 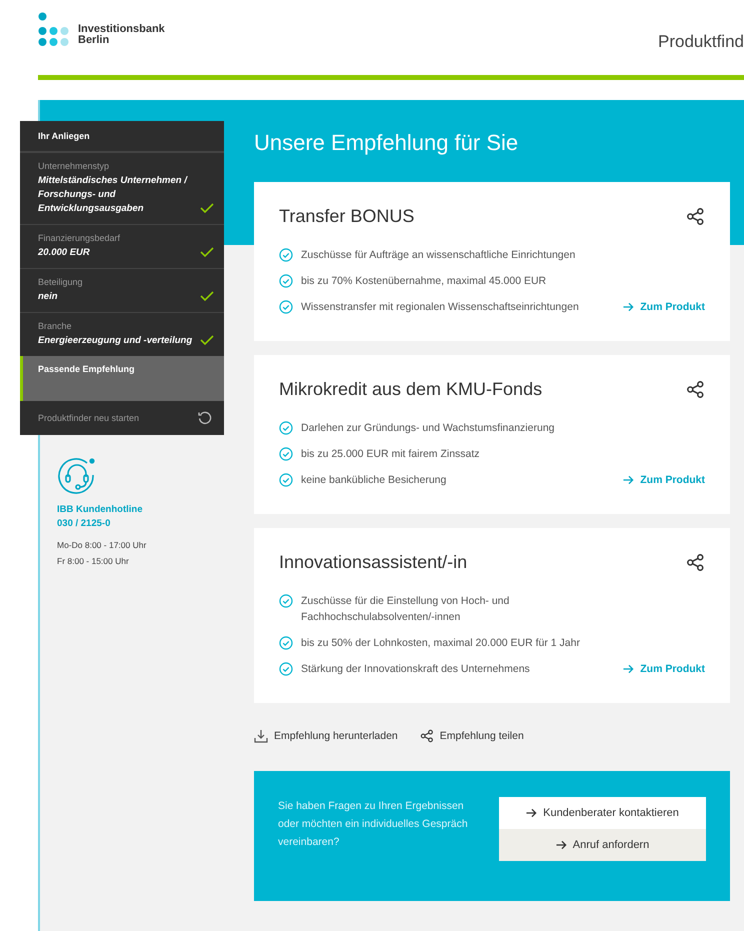 I want to click on hotline-title: IBB Kundenhotline, so click(x=100, y=510).